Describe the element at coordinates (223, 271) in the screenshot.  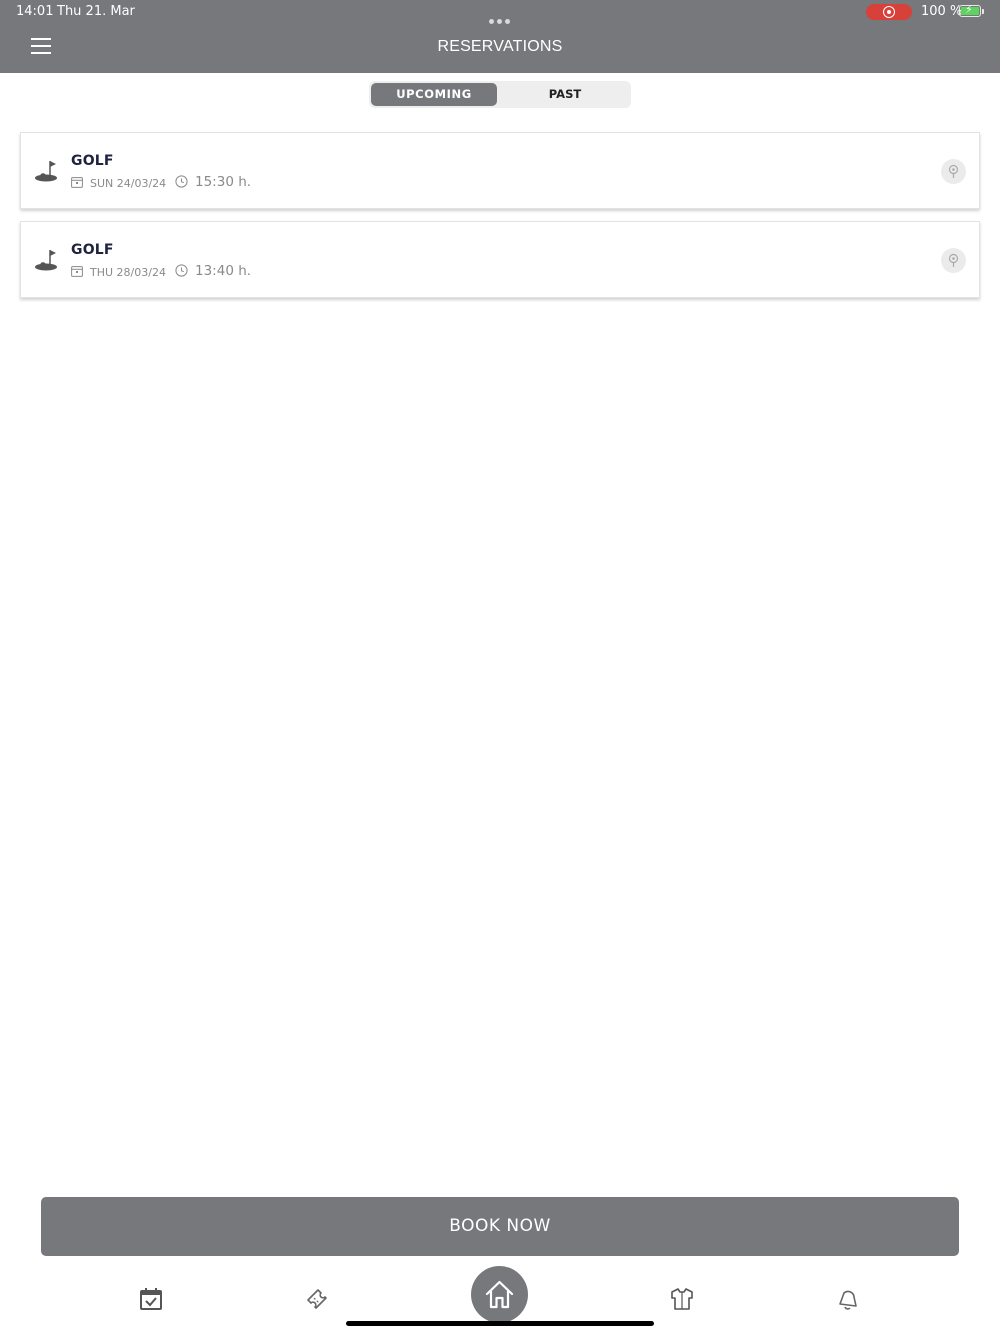
I see `reservation-time: 13:40 h.` at that location.